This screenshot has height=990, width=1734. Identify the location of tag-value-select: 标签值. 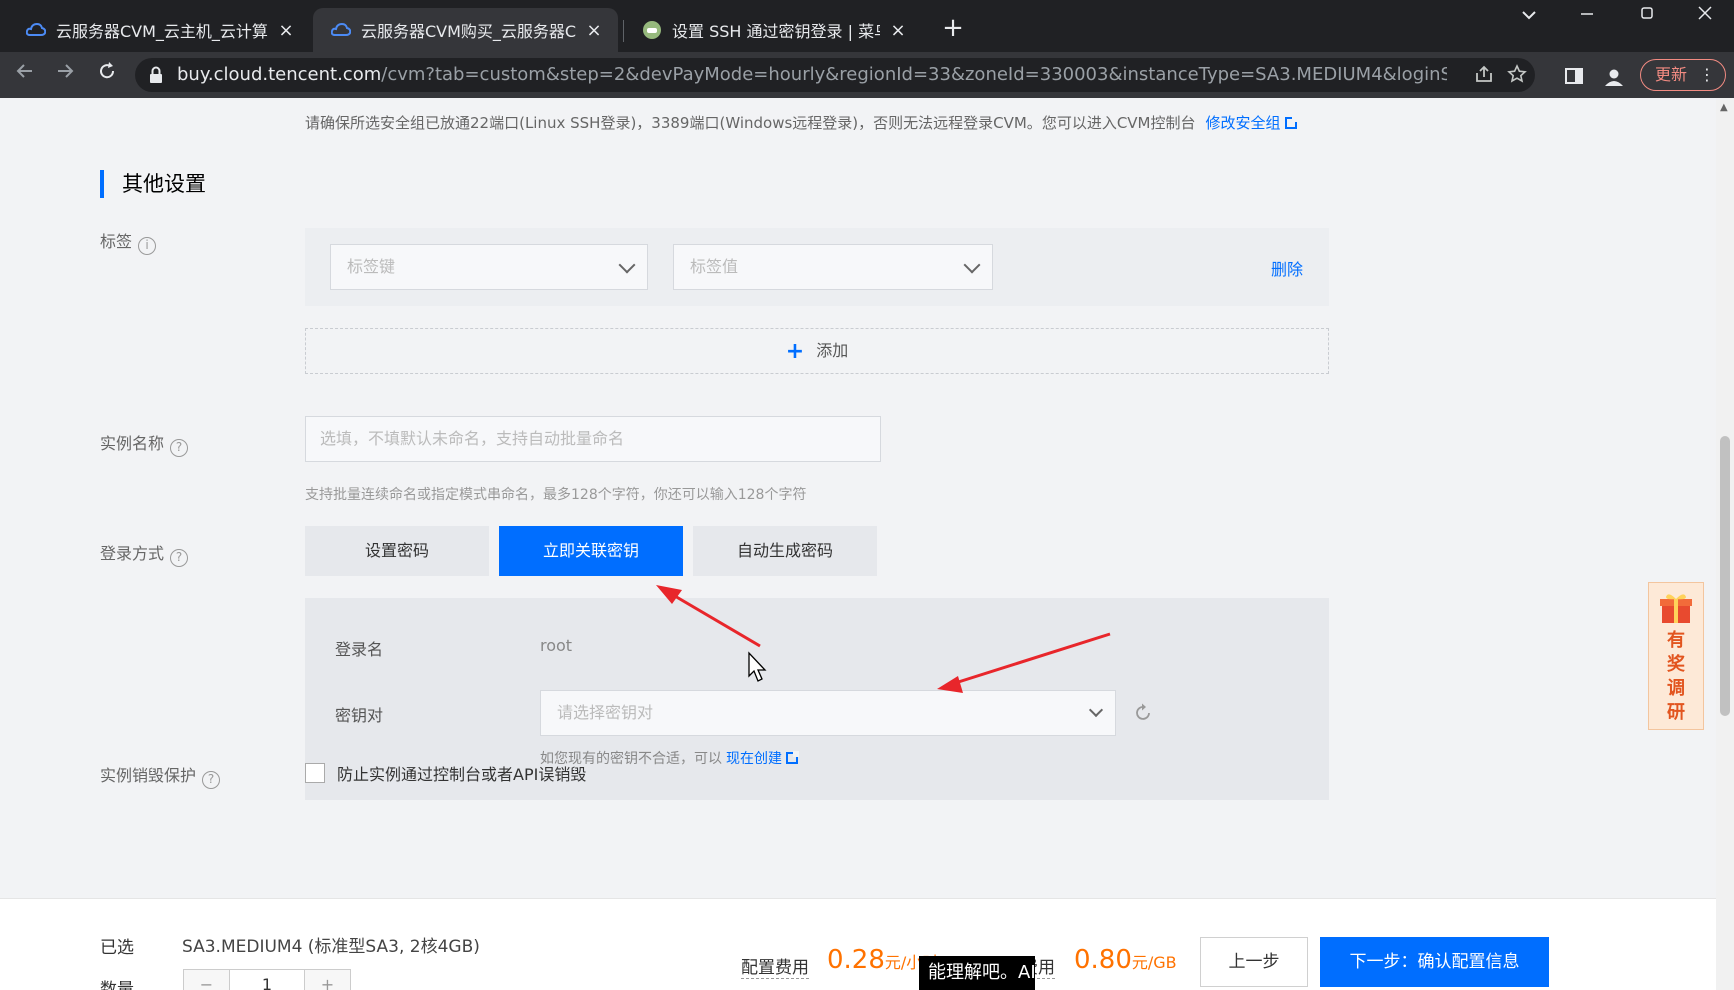
(833, 267).